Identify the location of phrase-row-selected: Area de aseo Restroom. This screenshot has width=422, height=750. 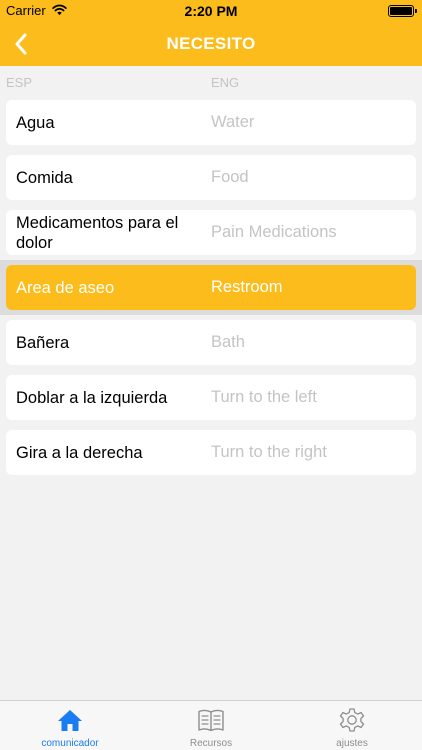
(211, 287).